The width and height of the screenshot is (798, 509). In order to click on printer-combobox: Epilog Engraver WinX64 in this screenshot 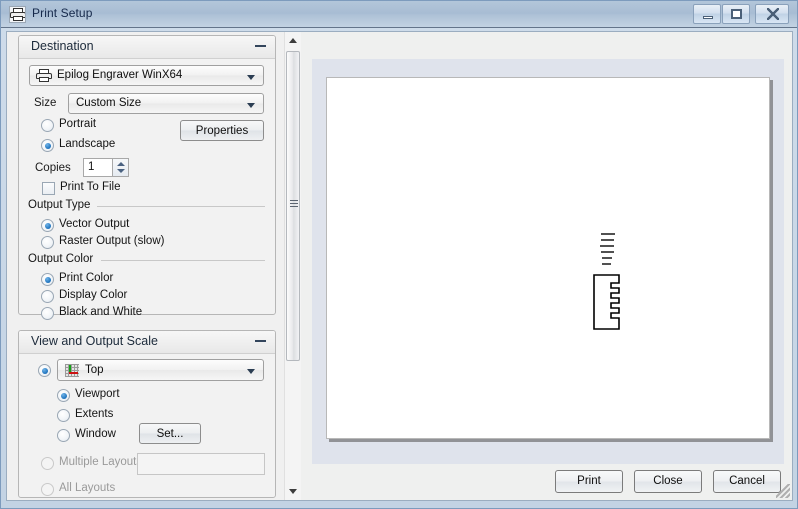, I will do `click(146, 75)`.